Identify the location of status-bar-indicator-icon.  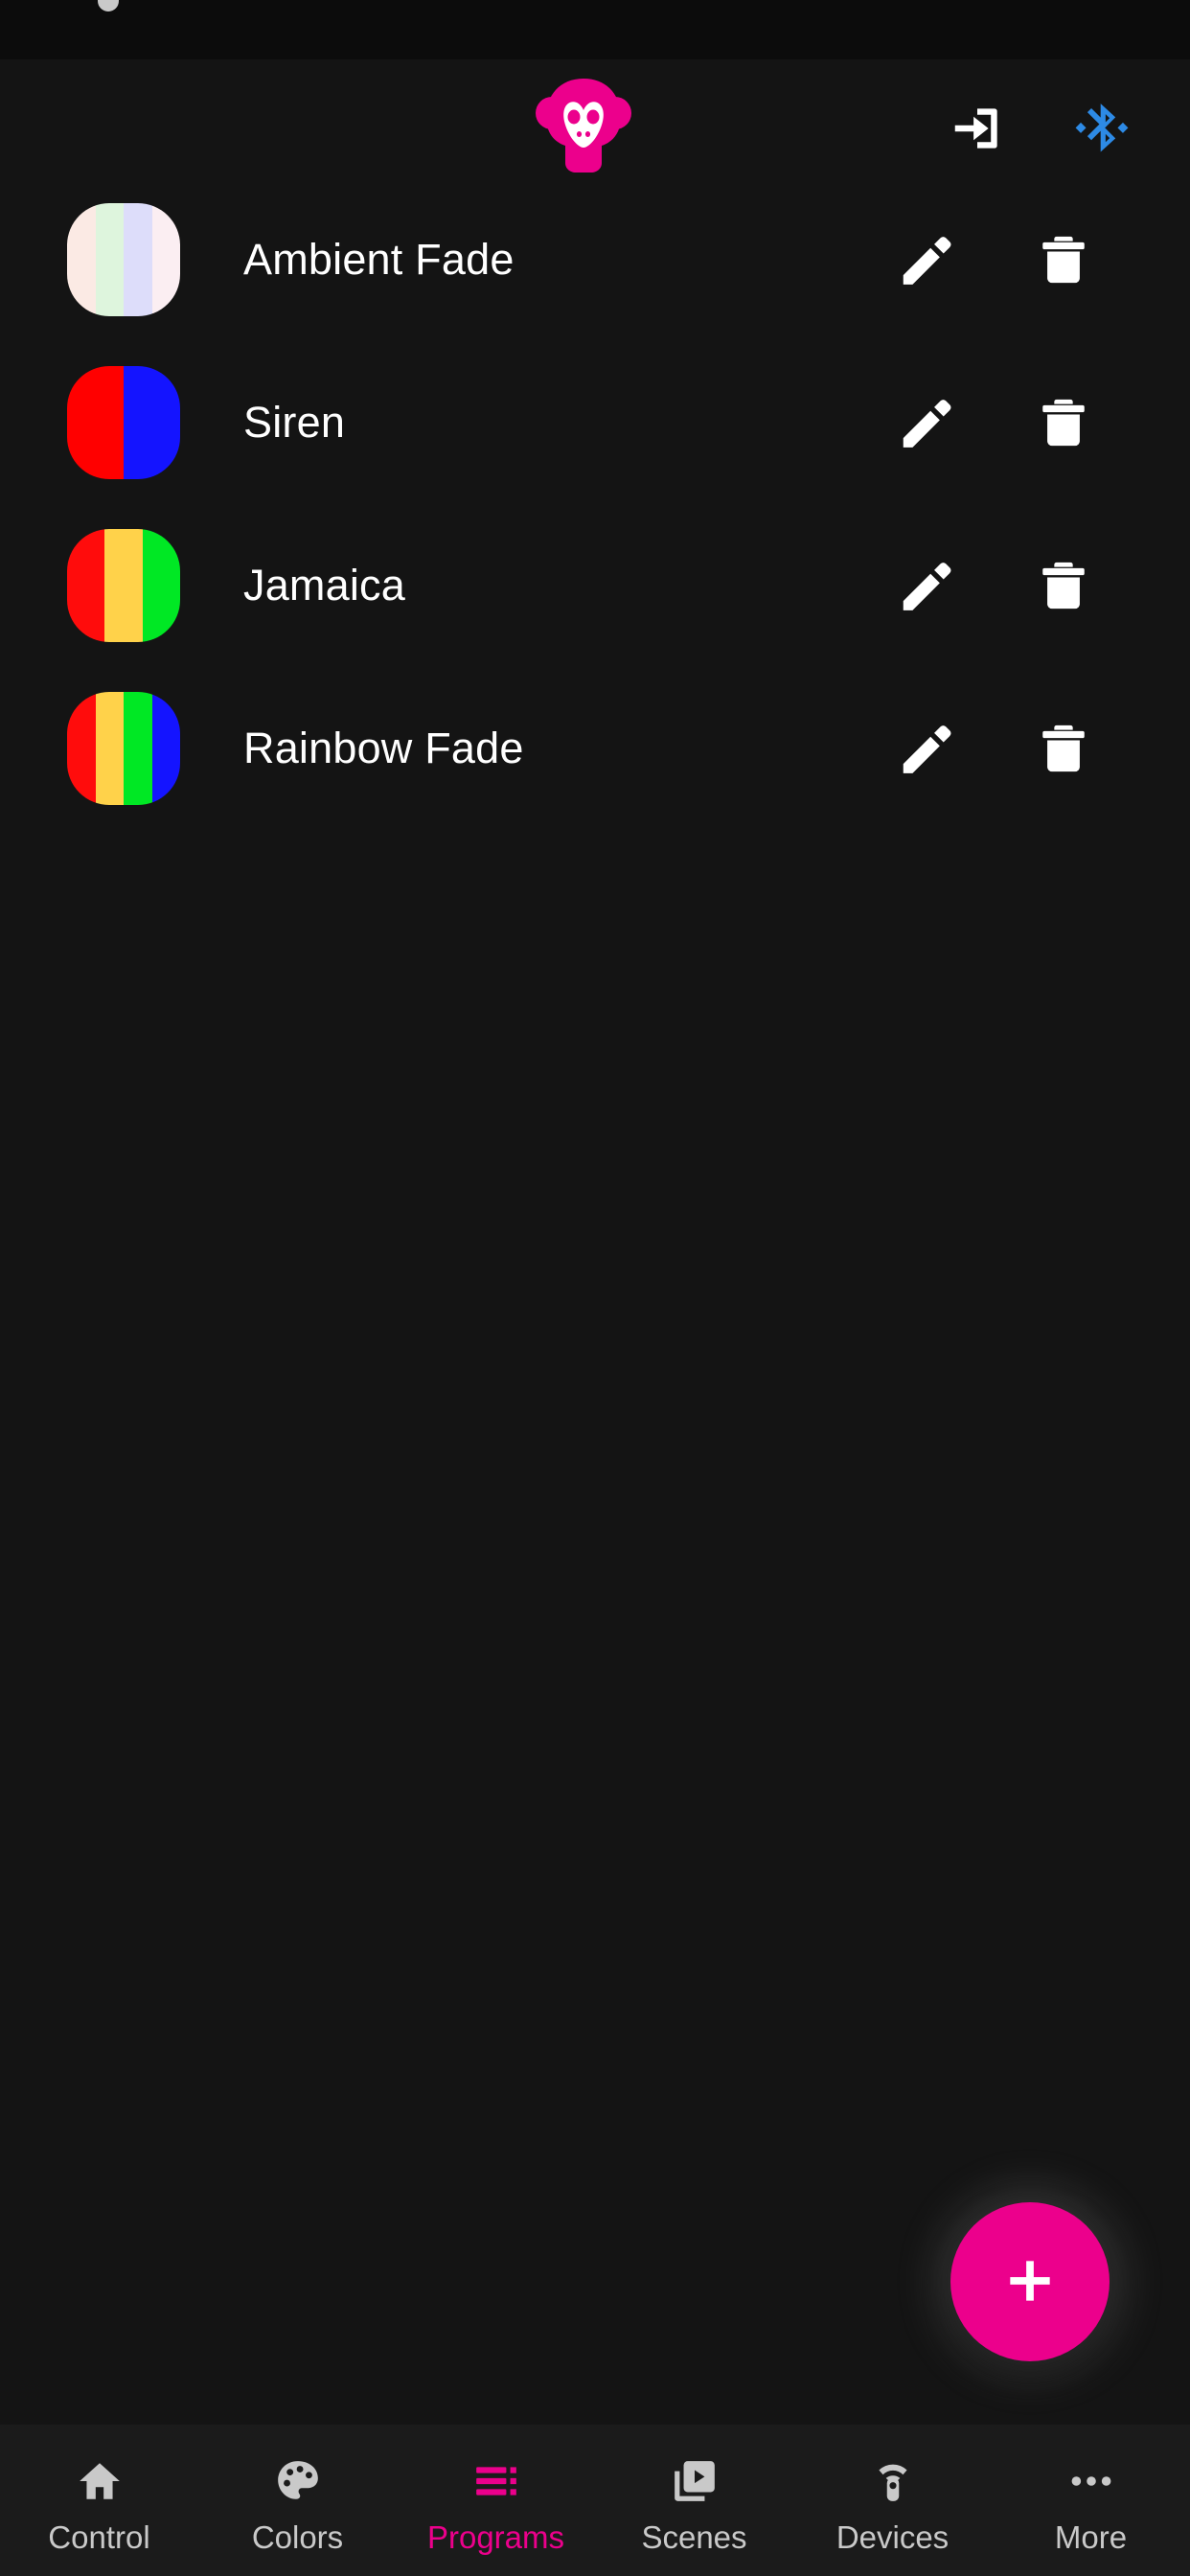
(109, 6).